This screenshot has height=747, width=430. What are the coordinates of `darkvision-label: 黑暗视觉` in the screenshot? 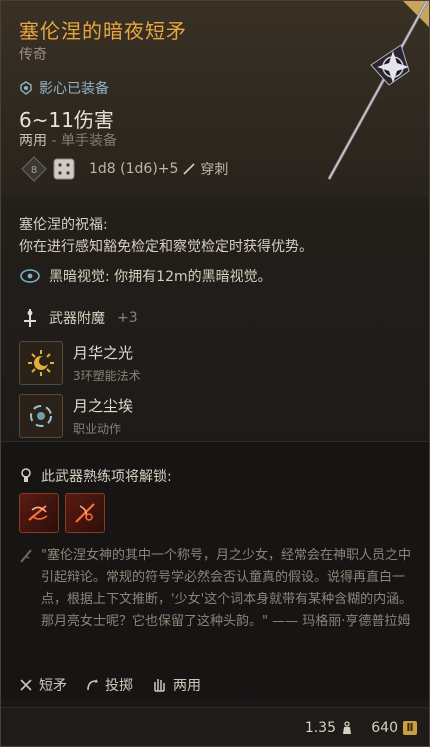 It's located at (77, 277).